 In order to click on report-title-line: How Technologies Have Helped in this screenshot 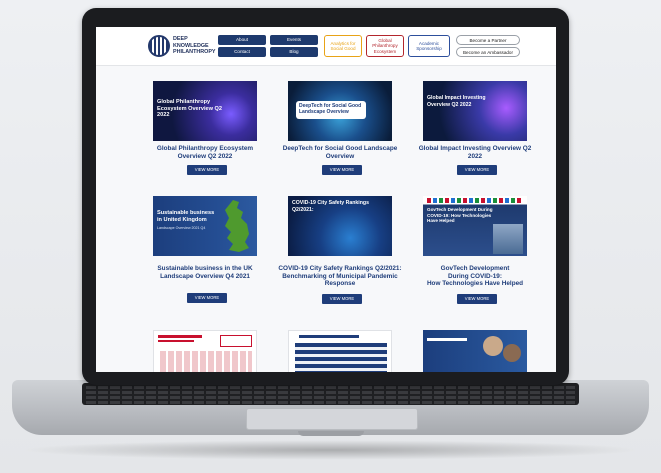, I will do `click(475, 284)`.